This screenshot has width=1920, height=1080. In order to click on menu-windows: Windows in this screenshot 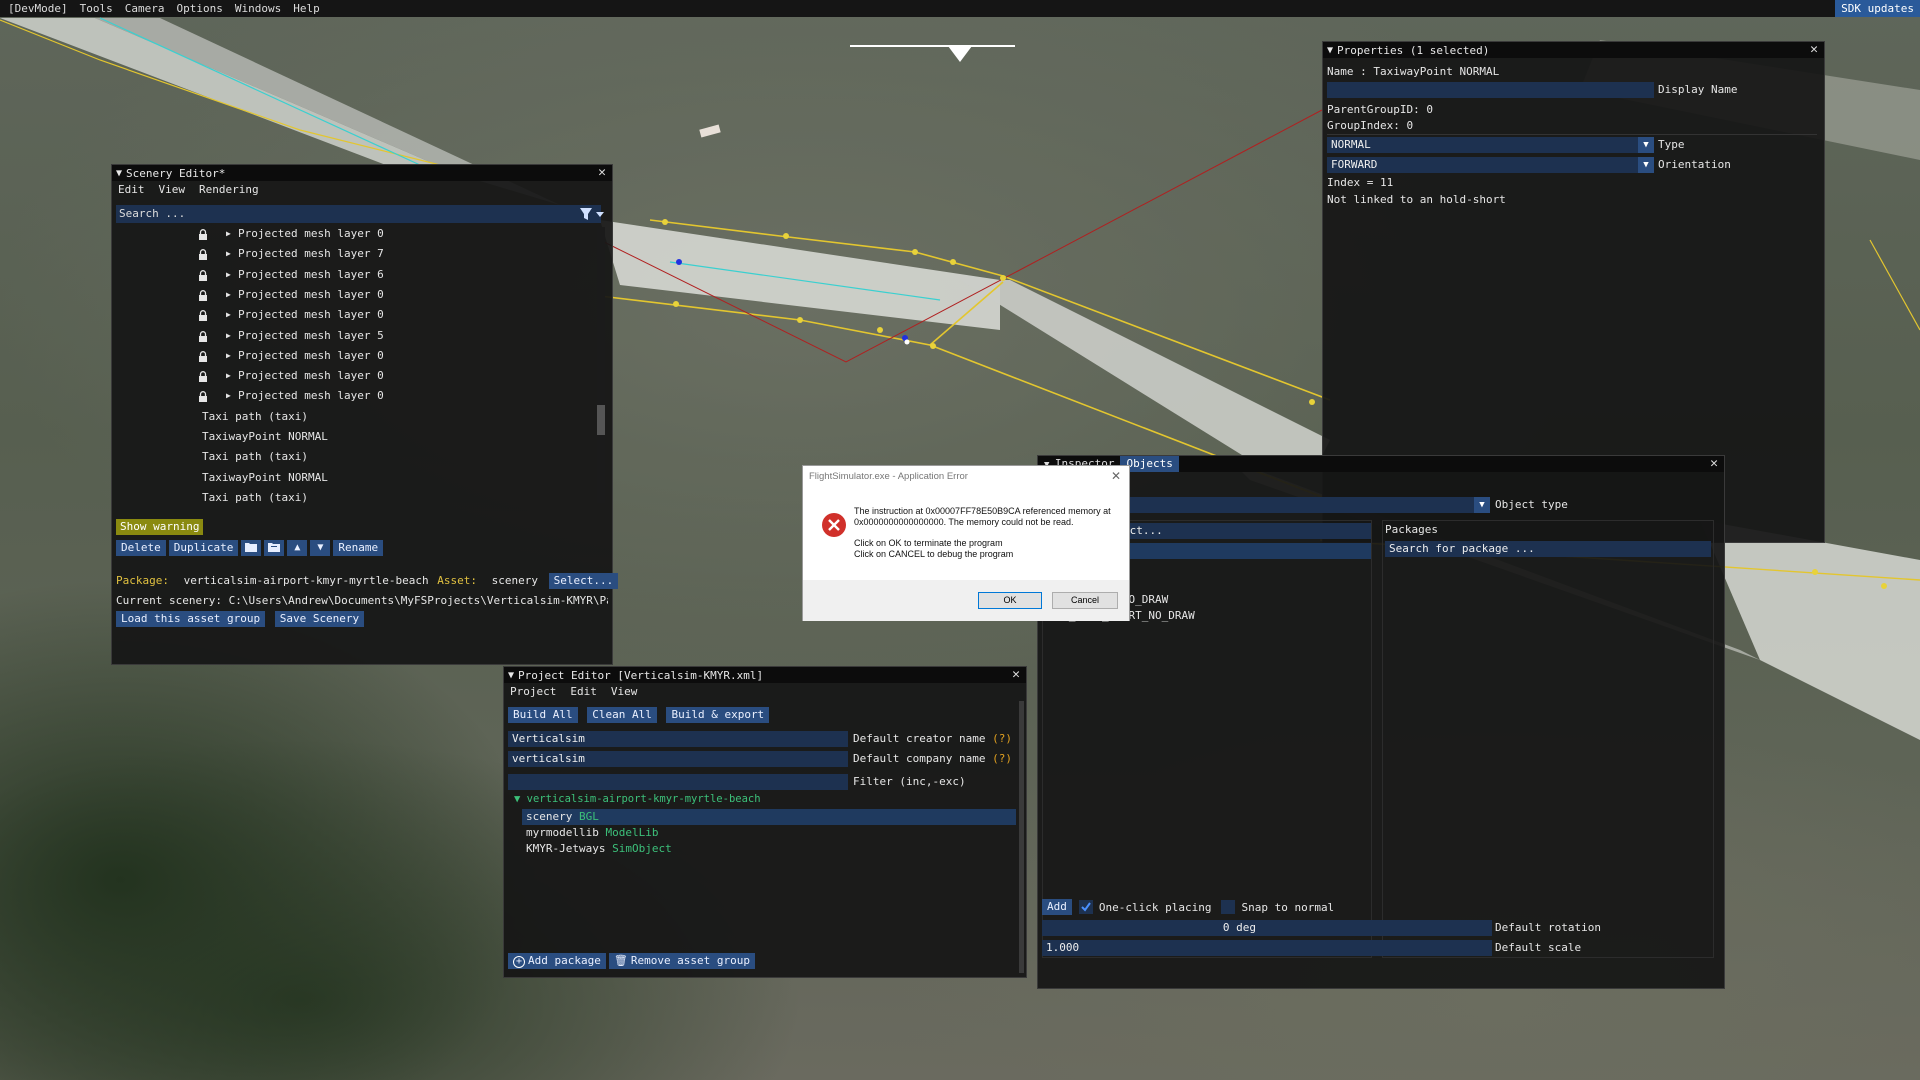, I will do `click(258, 8)`.